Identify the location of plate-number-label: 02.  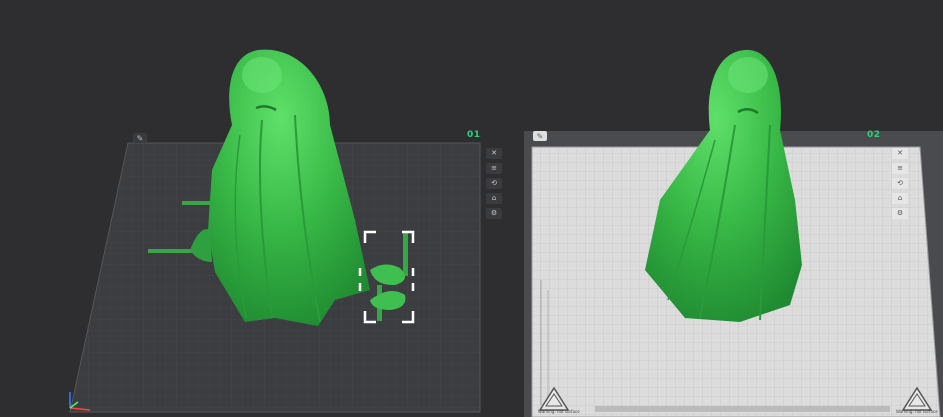
(874, 135).